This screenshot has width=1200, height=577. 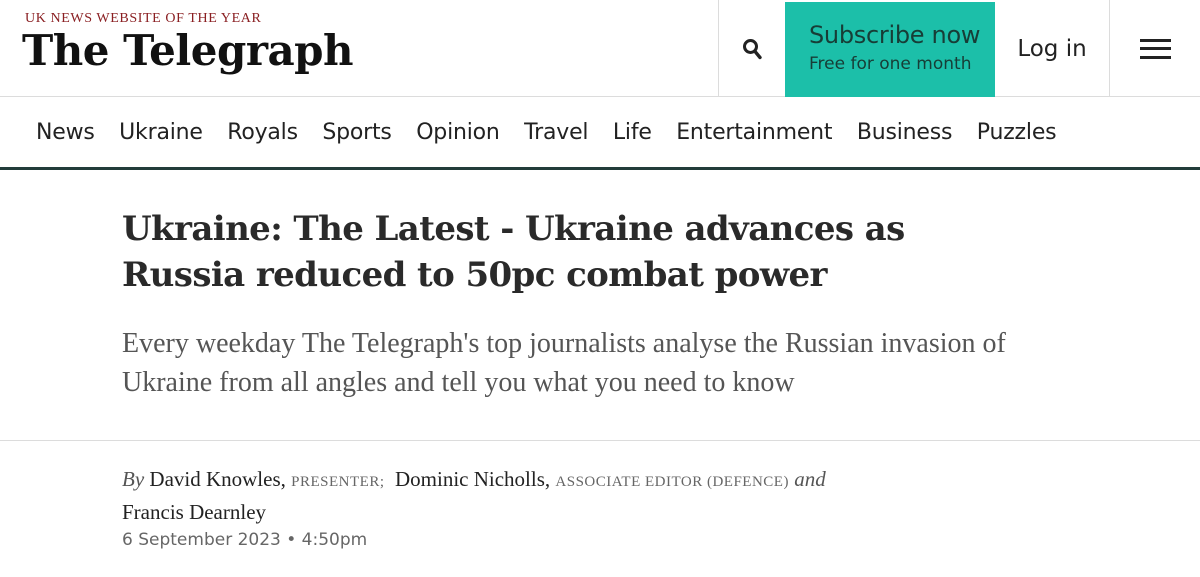 I want to click on author-link: David Knowles,, so click(x=217, y=479).